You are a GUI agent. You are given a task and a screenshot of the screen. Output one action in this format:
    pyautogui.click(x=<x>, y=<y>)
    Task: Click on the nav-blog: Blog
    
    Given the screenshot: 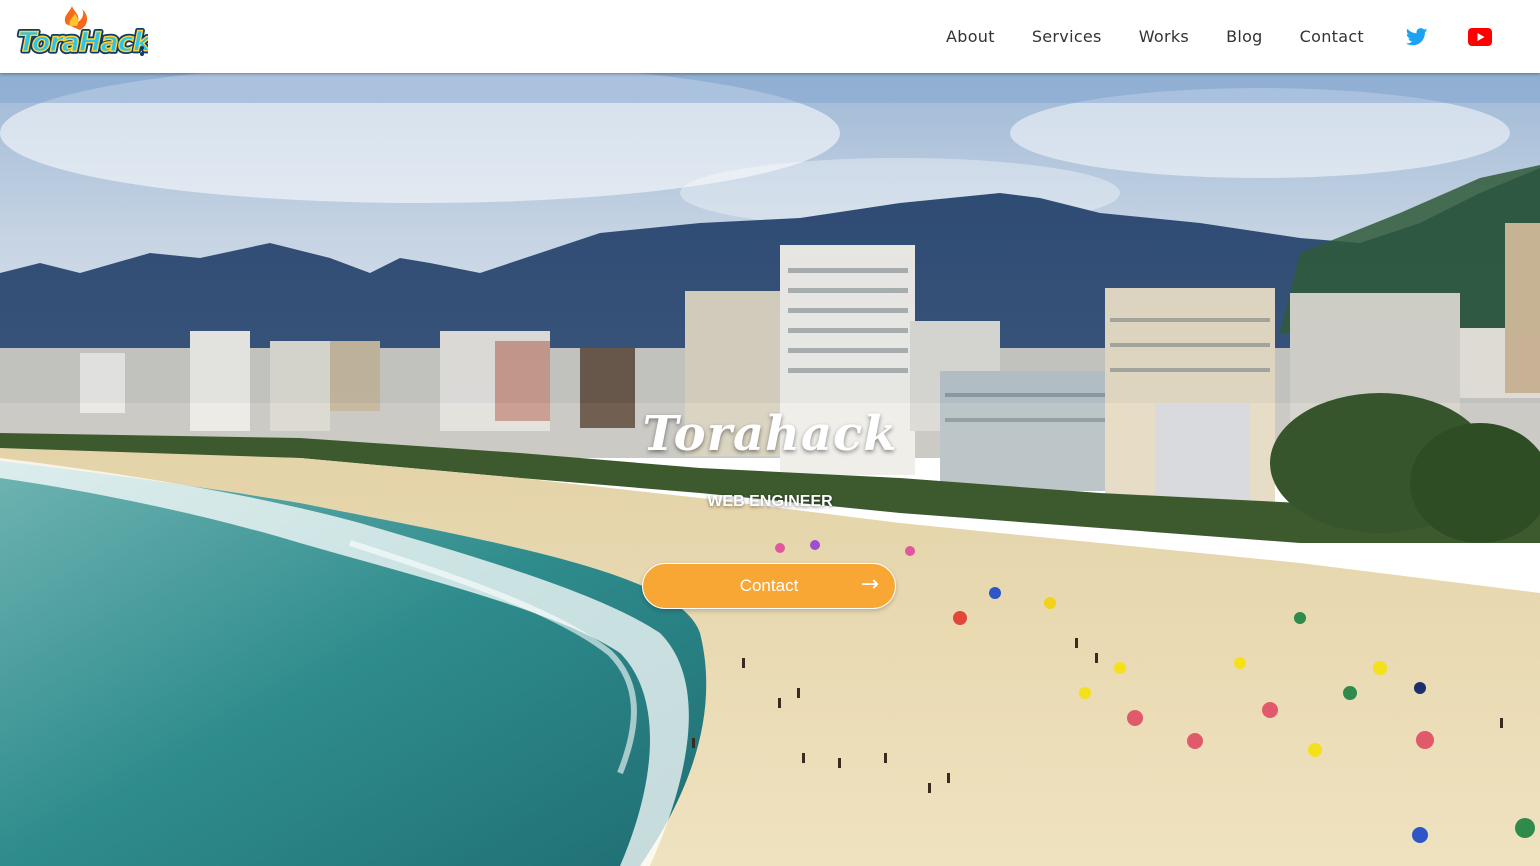 What is the action you would take?
    pyautogui.click(x=1244, y=36)
    